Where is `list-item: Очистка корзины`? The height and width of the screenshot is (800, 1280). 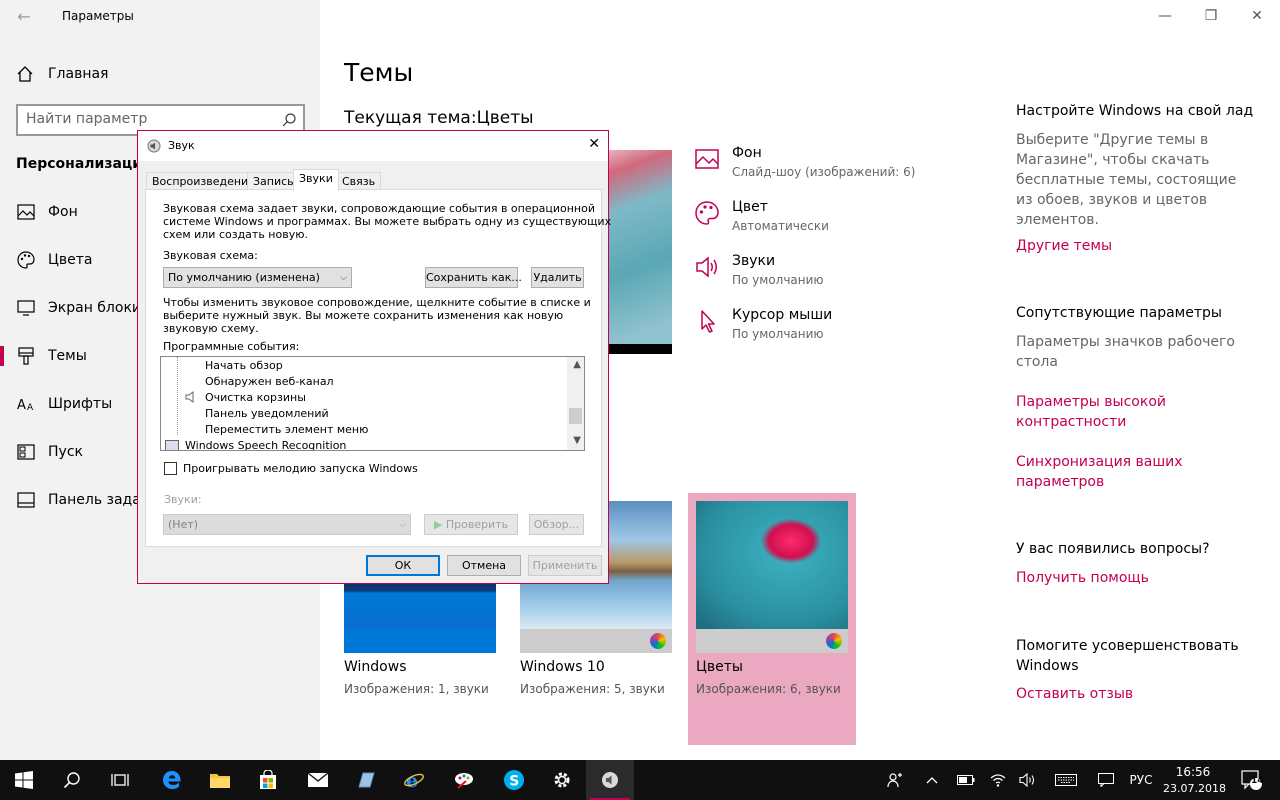 list-item: Очистка корзины is located at coordinates (255, 397).